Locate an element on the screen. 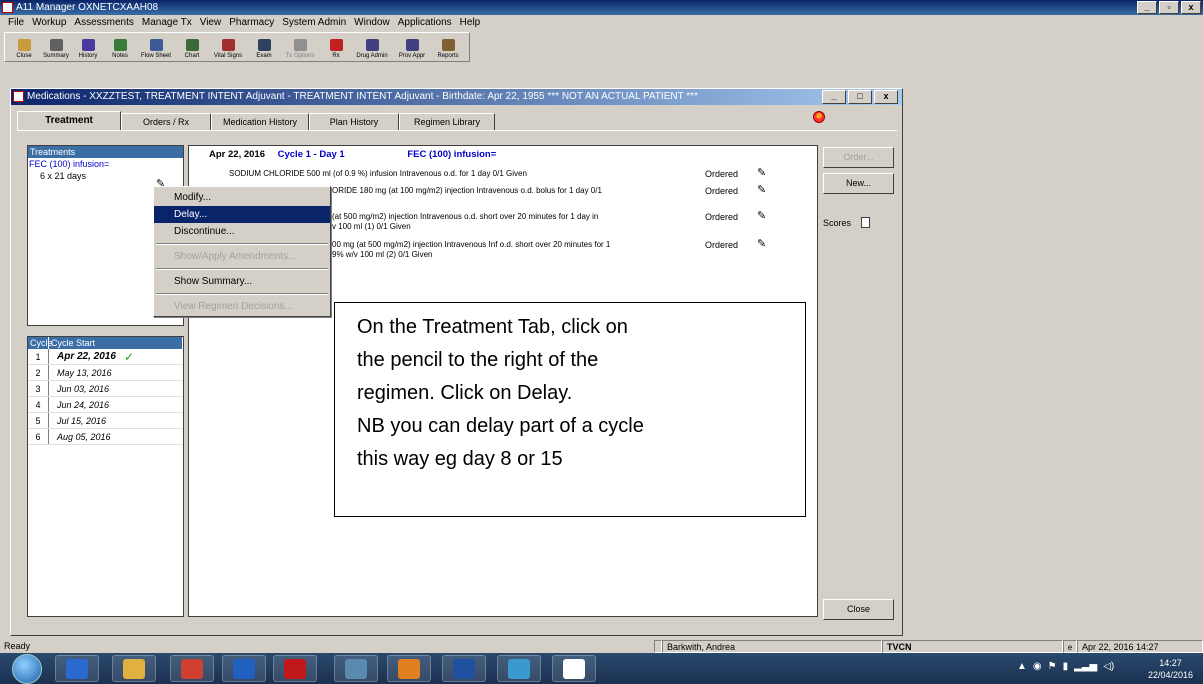  toolbar-label: Exam is located at coordinates (264, 56).